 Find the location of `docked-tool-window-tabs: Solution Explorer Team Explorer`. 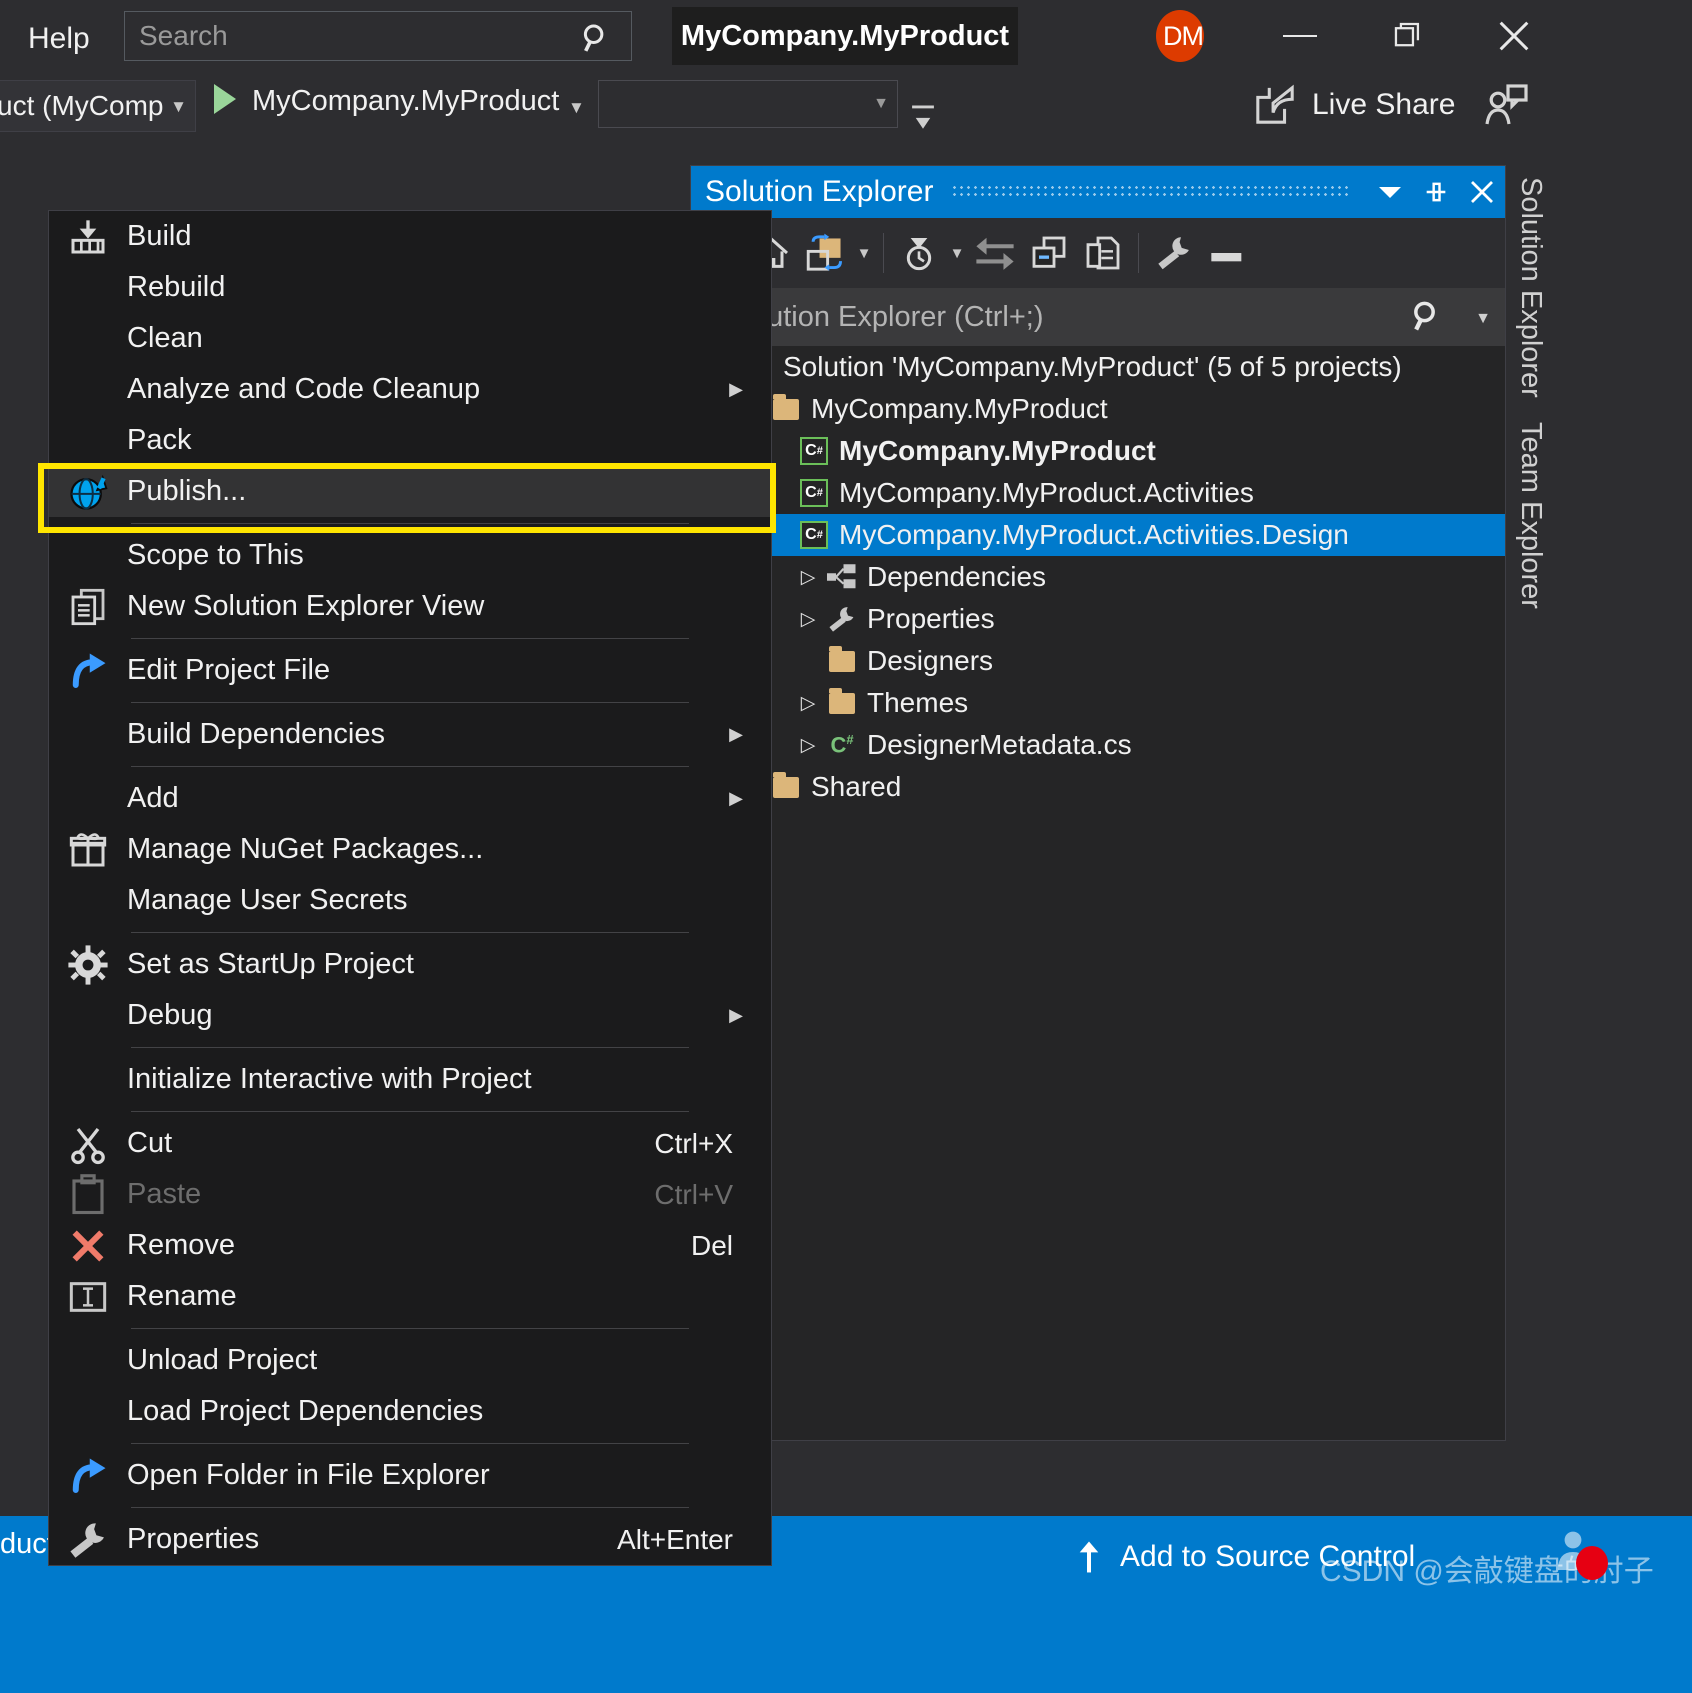

docked-tool-window-tabs: Solution Explorer Team Explorer is located at coordinates (1531, 505).